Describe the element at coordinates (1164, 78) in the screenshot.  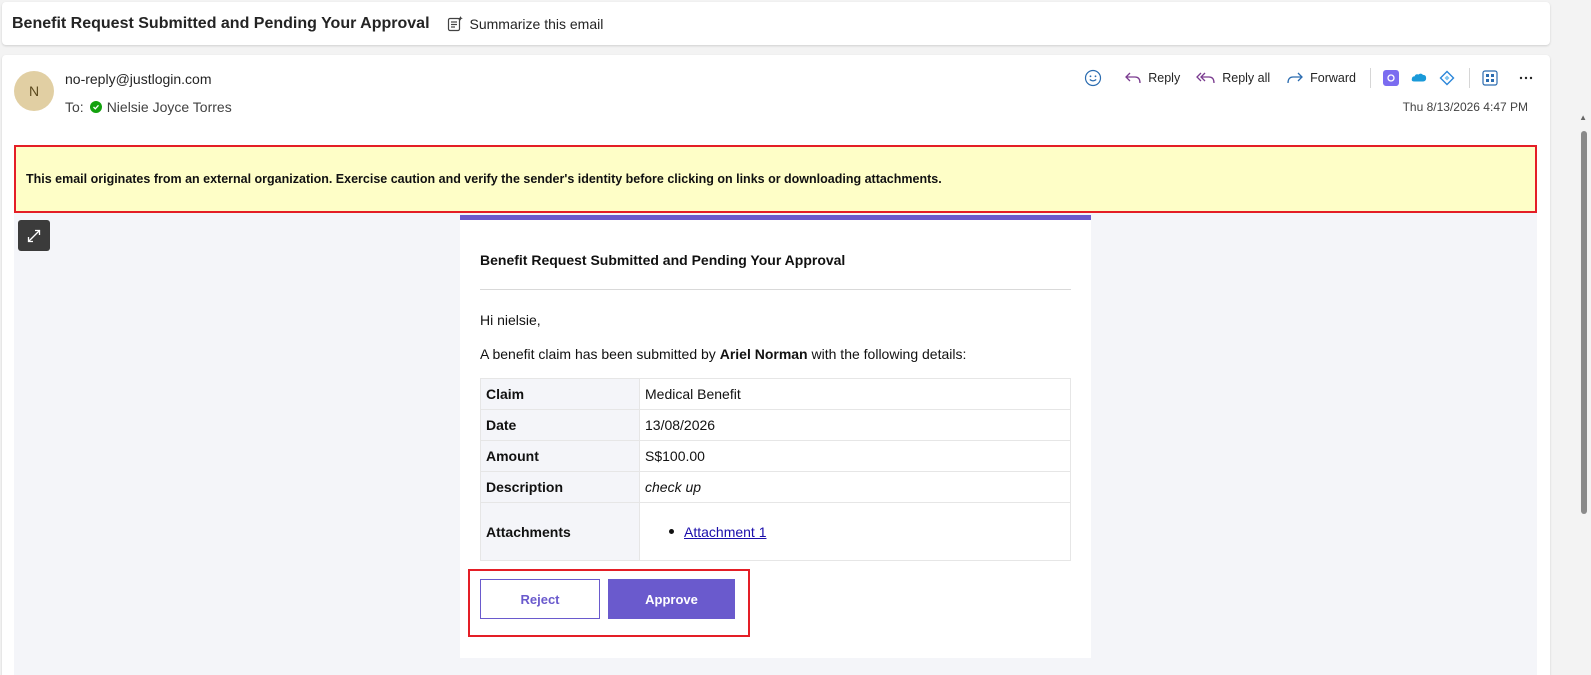
I see `reply-label: Reply` at that location.